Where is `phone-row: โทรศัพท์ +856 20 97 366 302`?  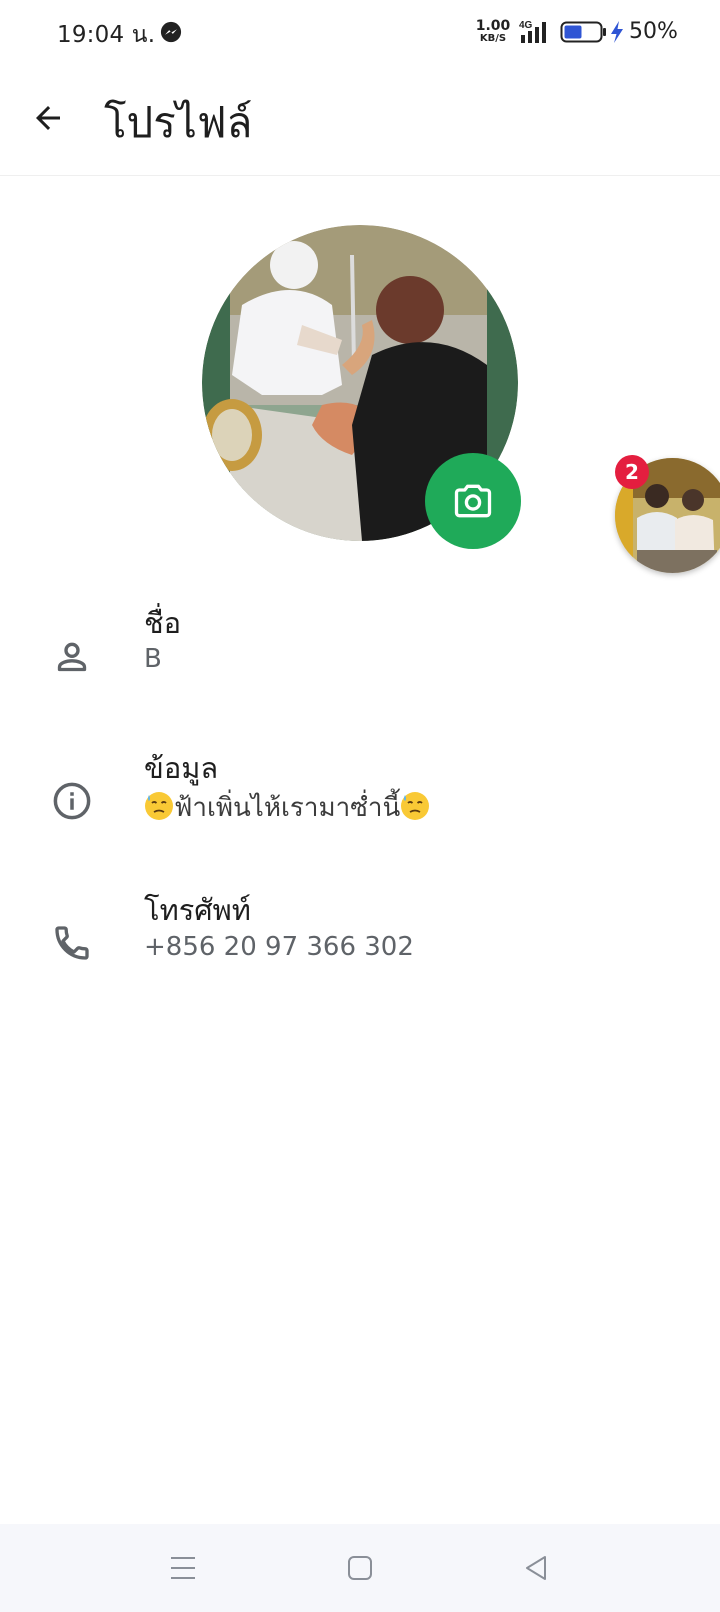 phone-row: โทรศัพท์ +856 20 97 366 302 is located at coordinates (360, 942).